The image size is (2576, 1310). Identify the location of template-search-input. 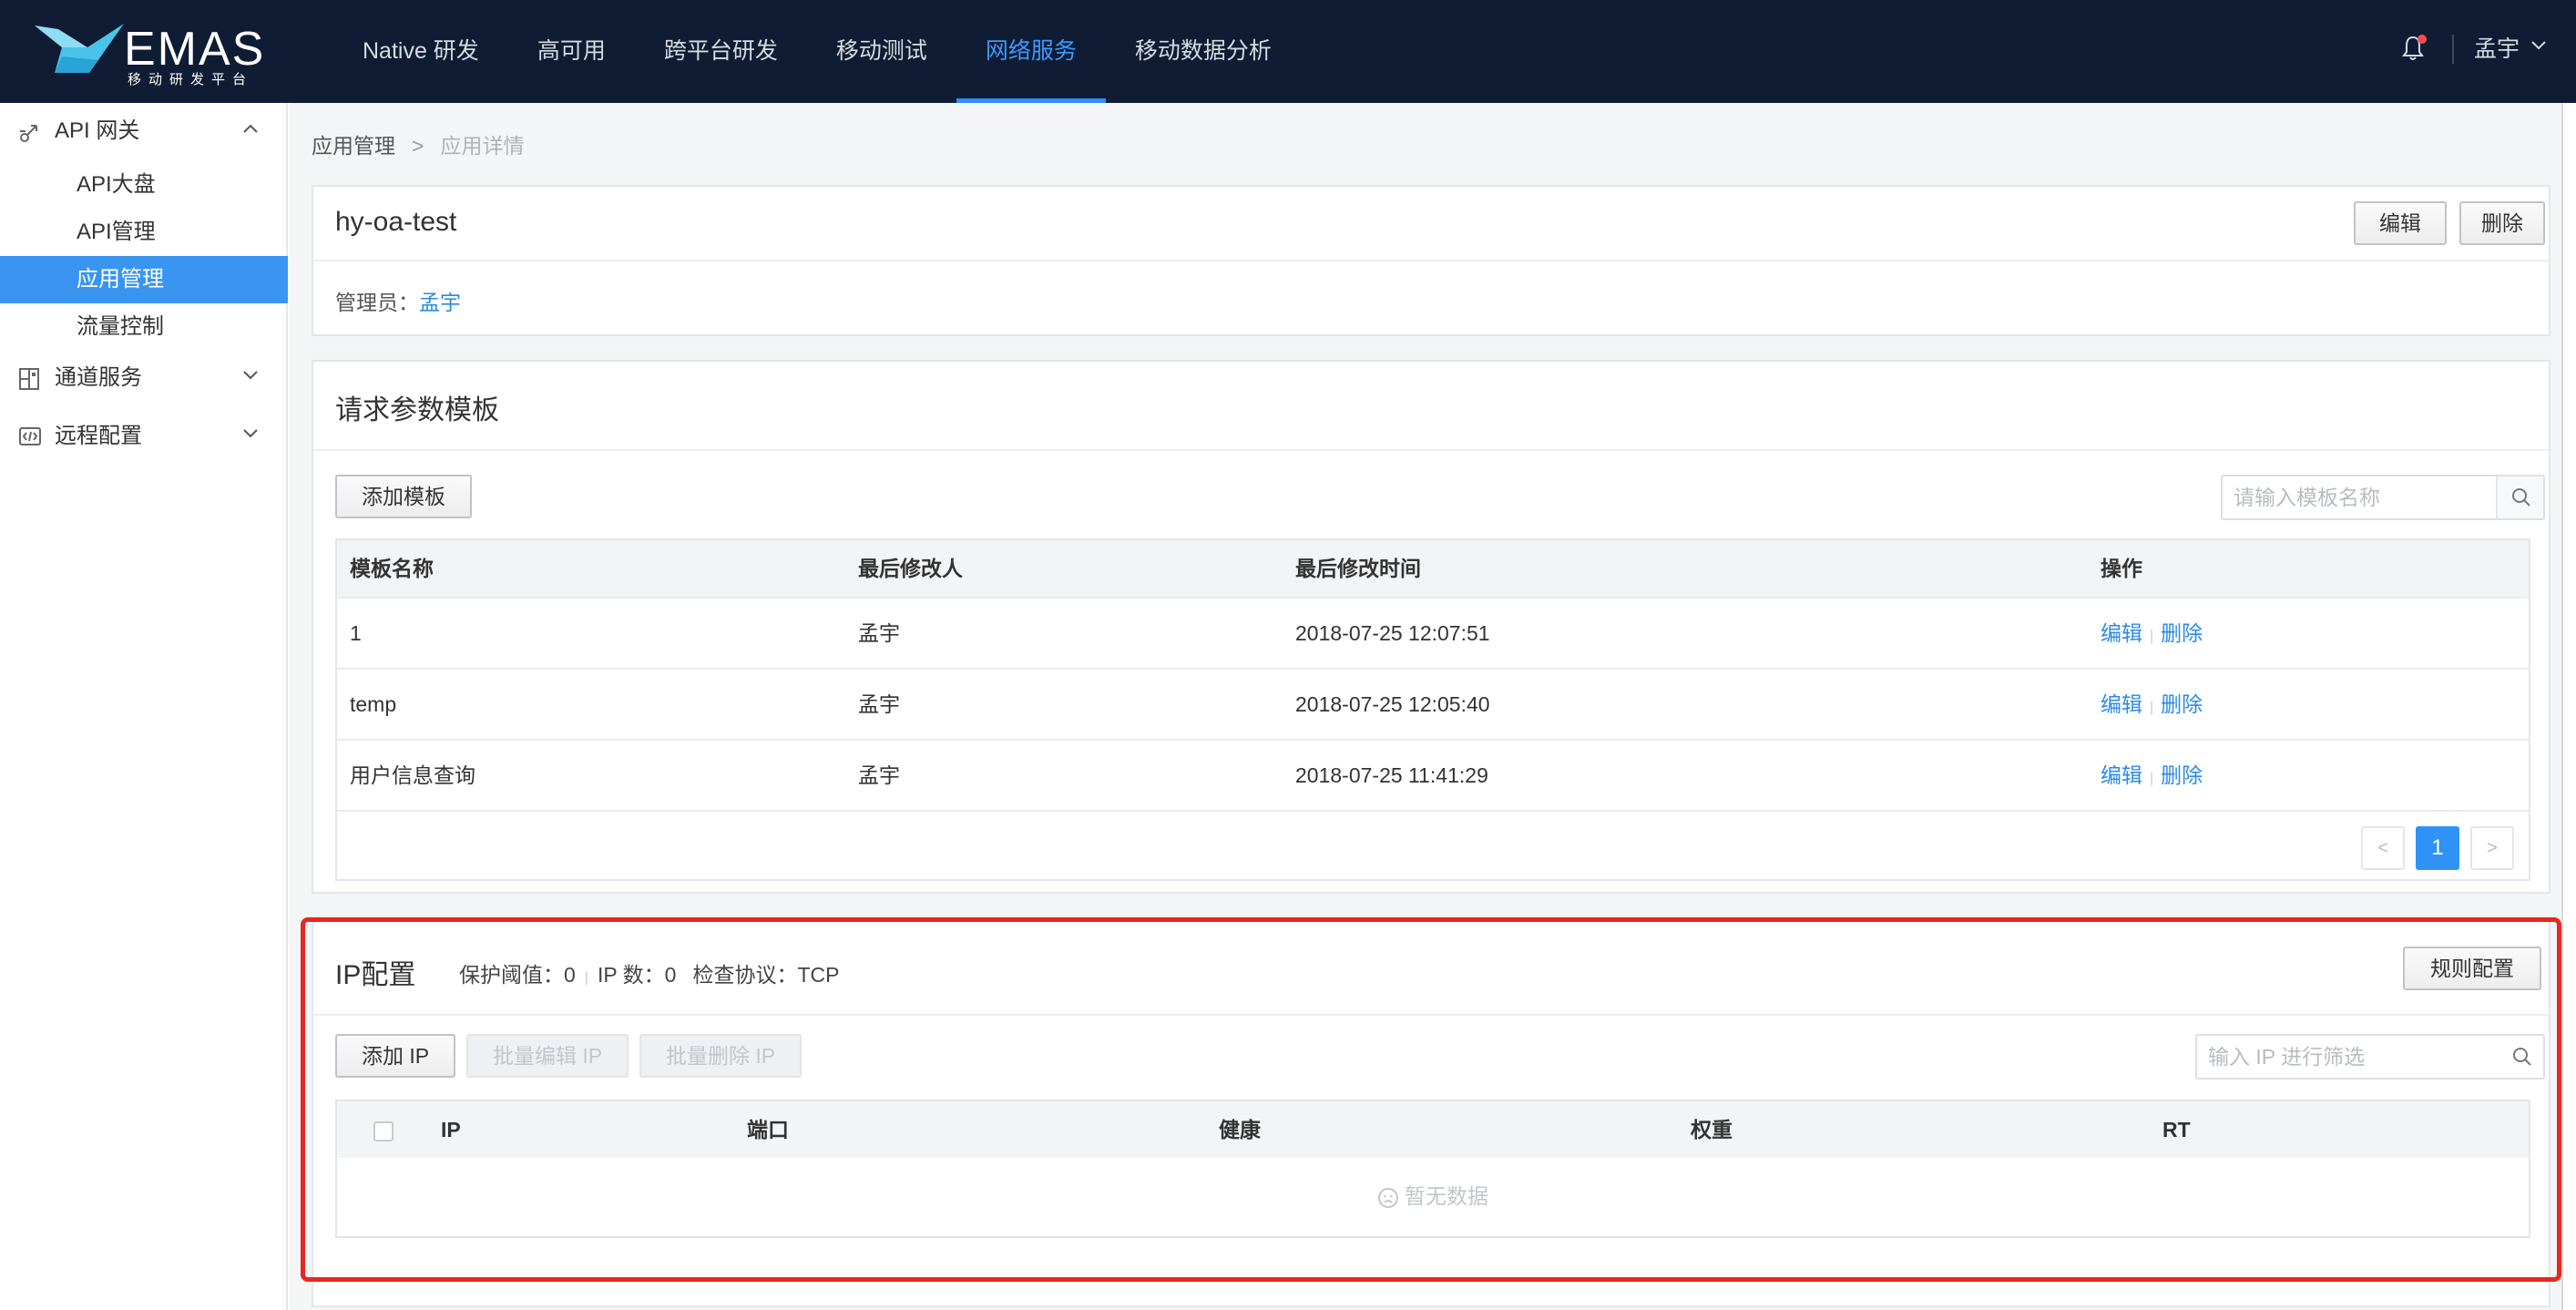
(2359, 497).